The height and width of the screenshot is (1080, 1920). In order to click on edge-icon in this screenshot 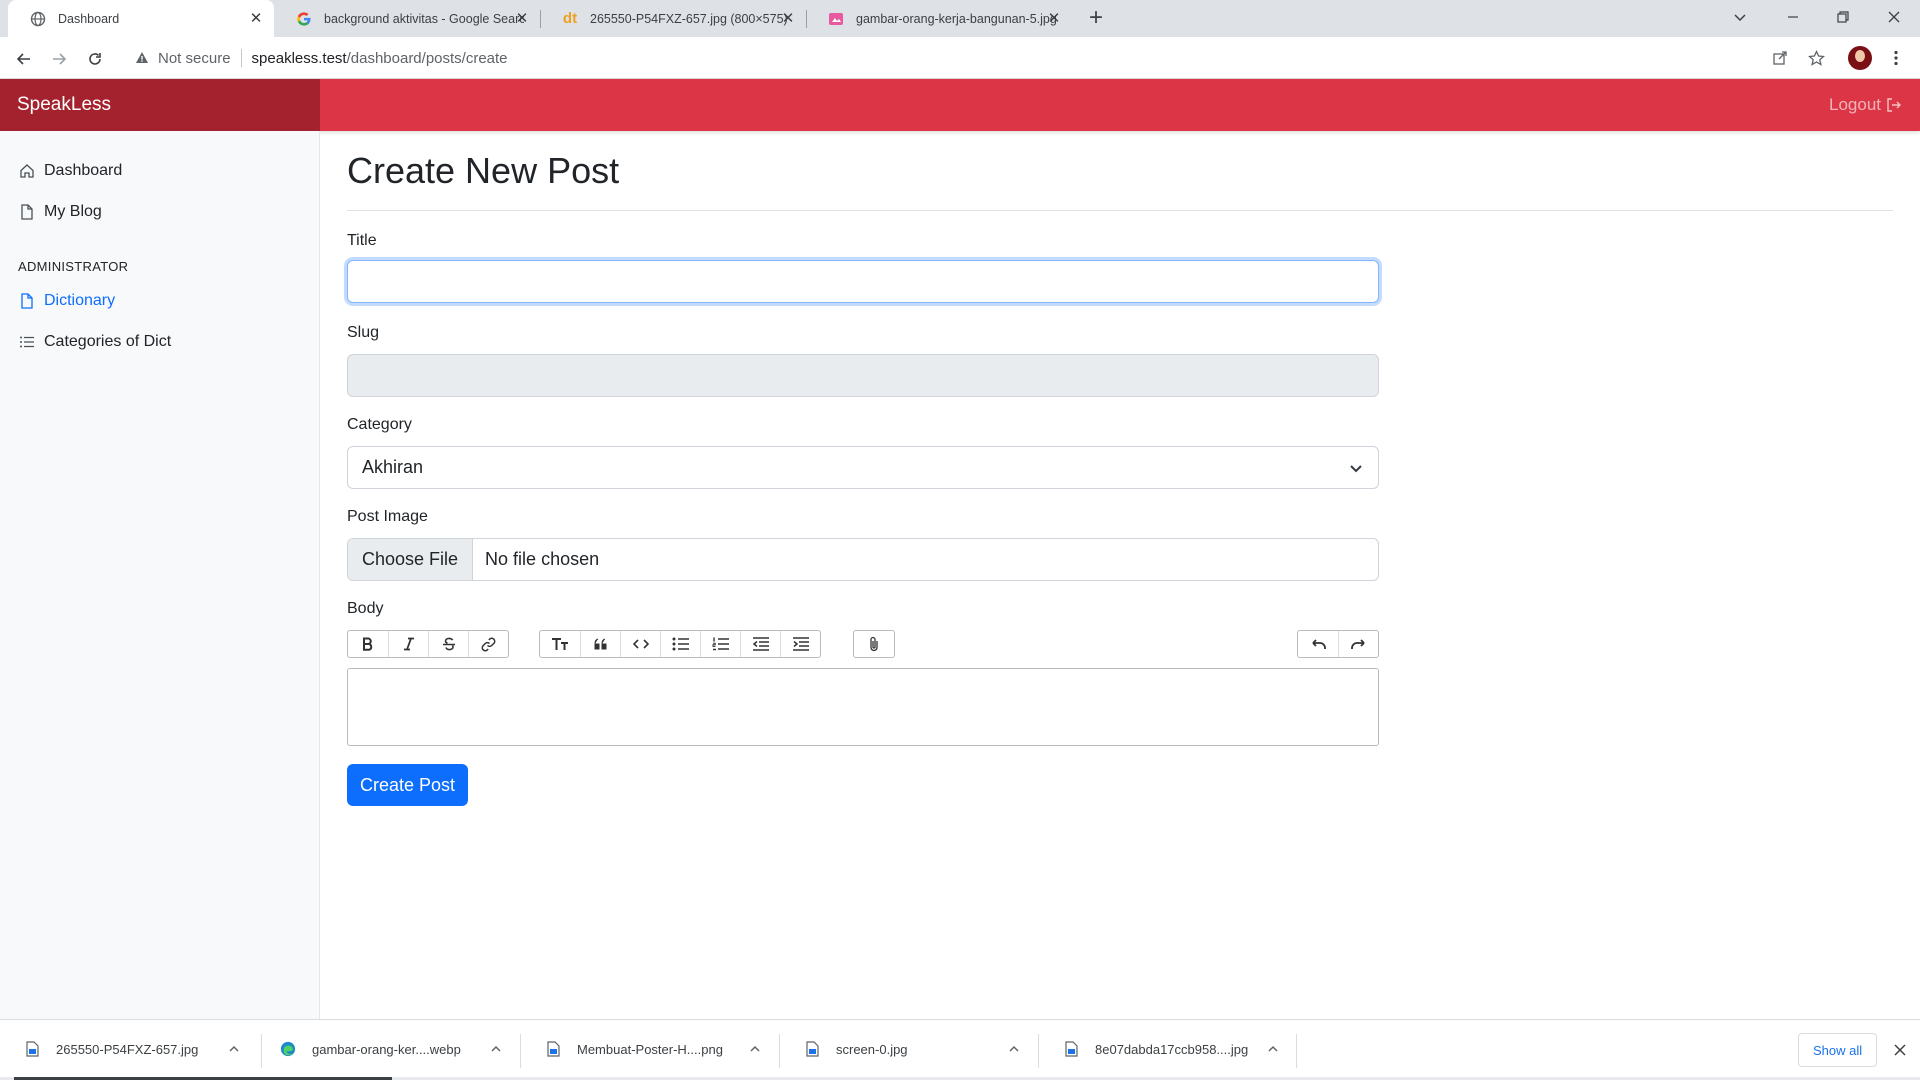, I will do `click(288, 1049)`.